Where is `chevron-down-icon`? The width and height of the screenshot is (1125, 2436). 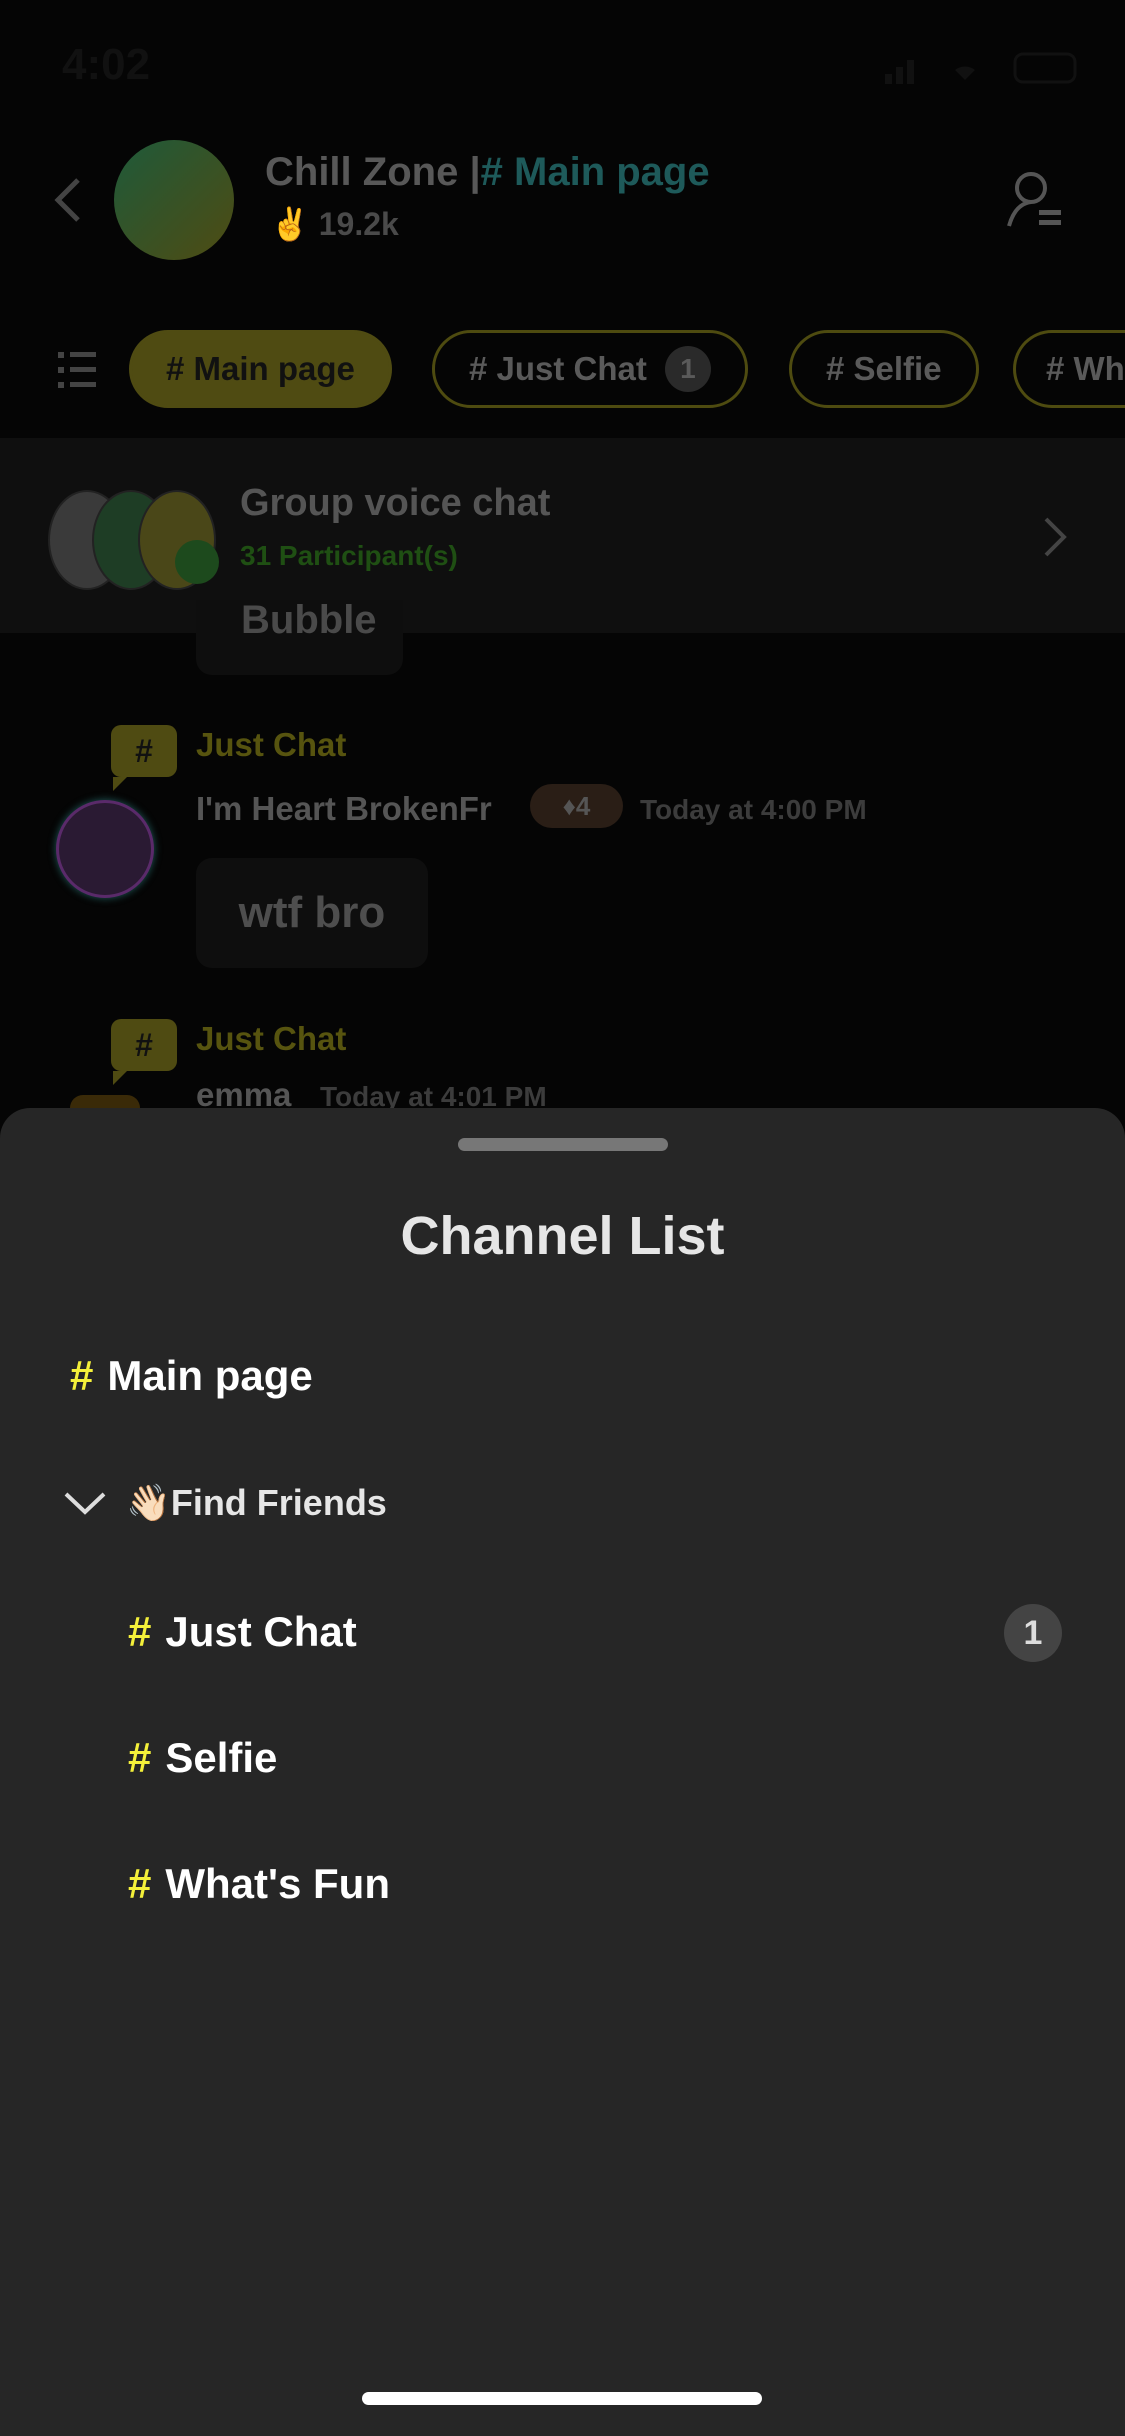 chevron-down-icon is located at coordinates (85, 1503).